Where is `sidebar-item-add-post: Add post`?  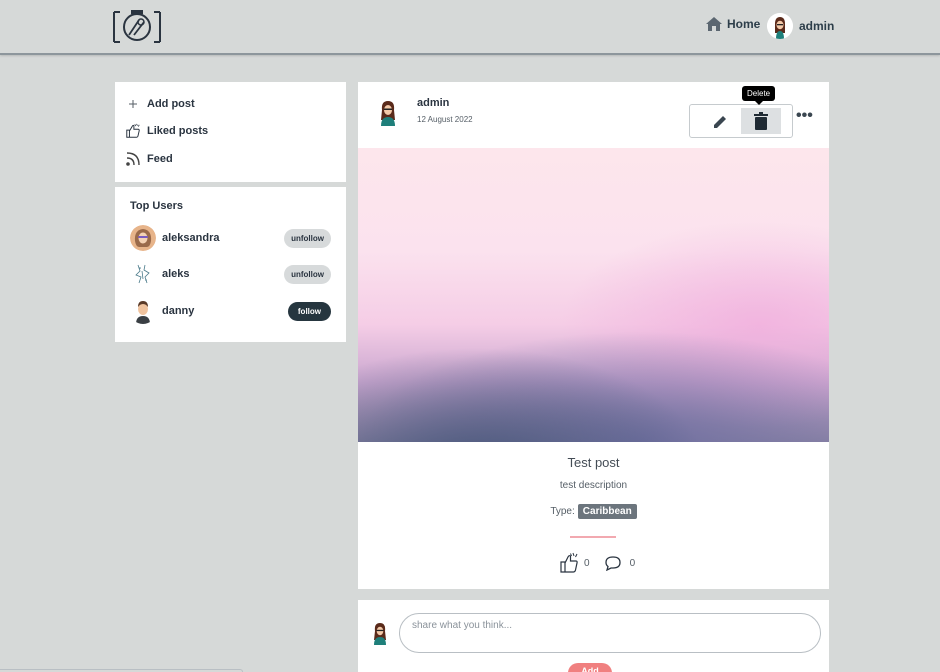
sidebar-item-add-post: Add post is located at coordinates (160, 104).